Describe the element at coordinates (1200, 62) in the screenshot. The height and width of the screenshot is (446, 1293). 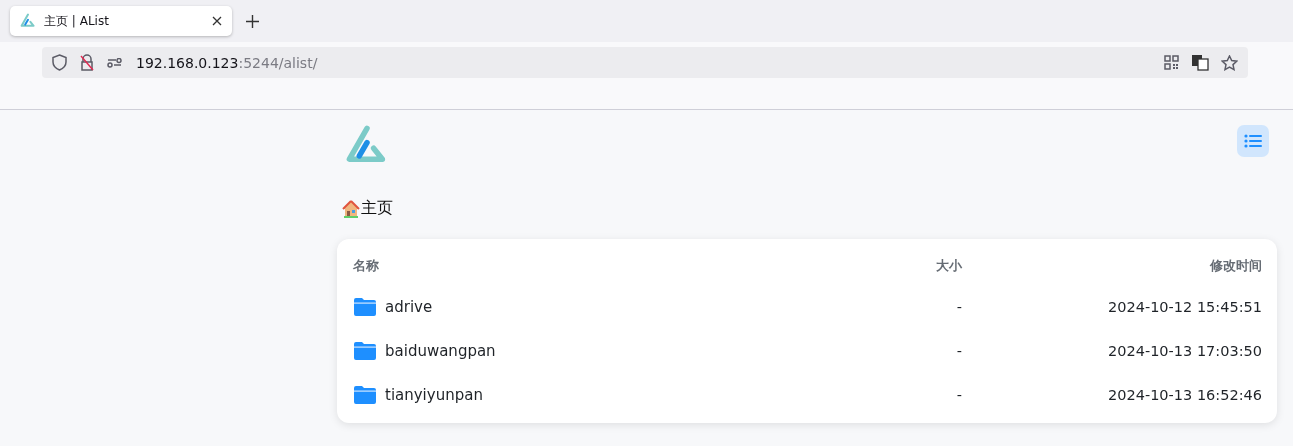
I see `translate-icon` at that location.